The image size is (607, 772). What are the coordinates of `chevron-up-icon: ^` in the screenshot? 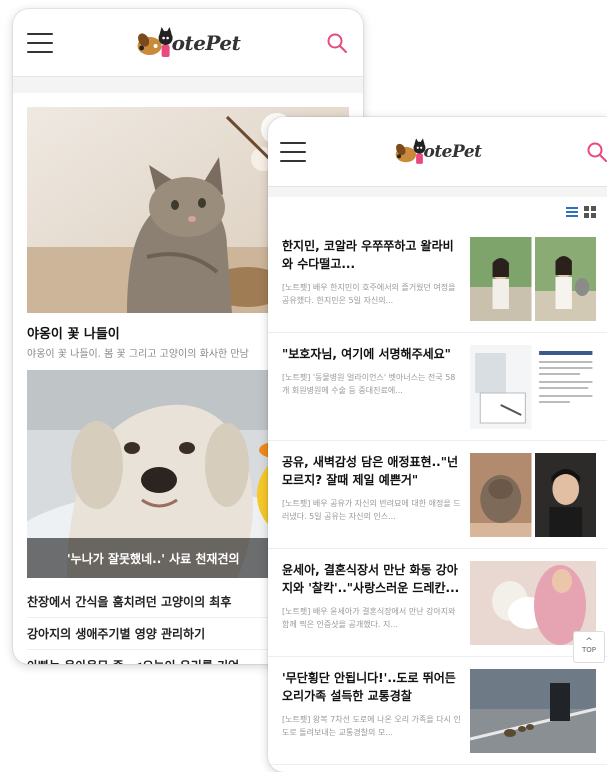 It's located at (589, 642).